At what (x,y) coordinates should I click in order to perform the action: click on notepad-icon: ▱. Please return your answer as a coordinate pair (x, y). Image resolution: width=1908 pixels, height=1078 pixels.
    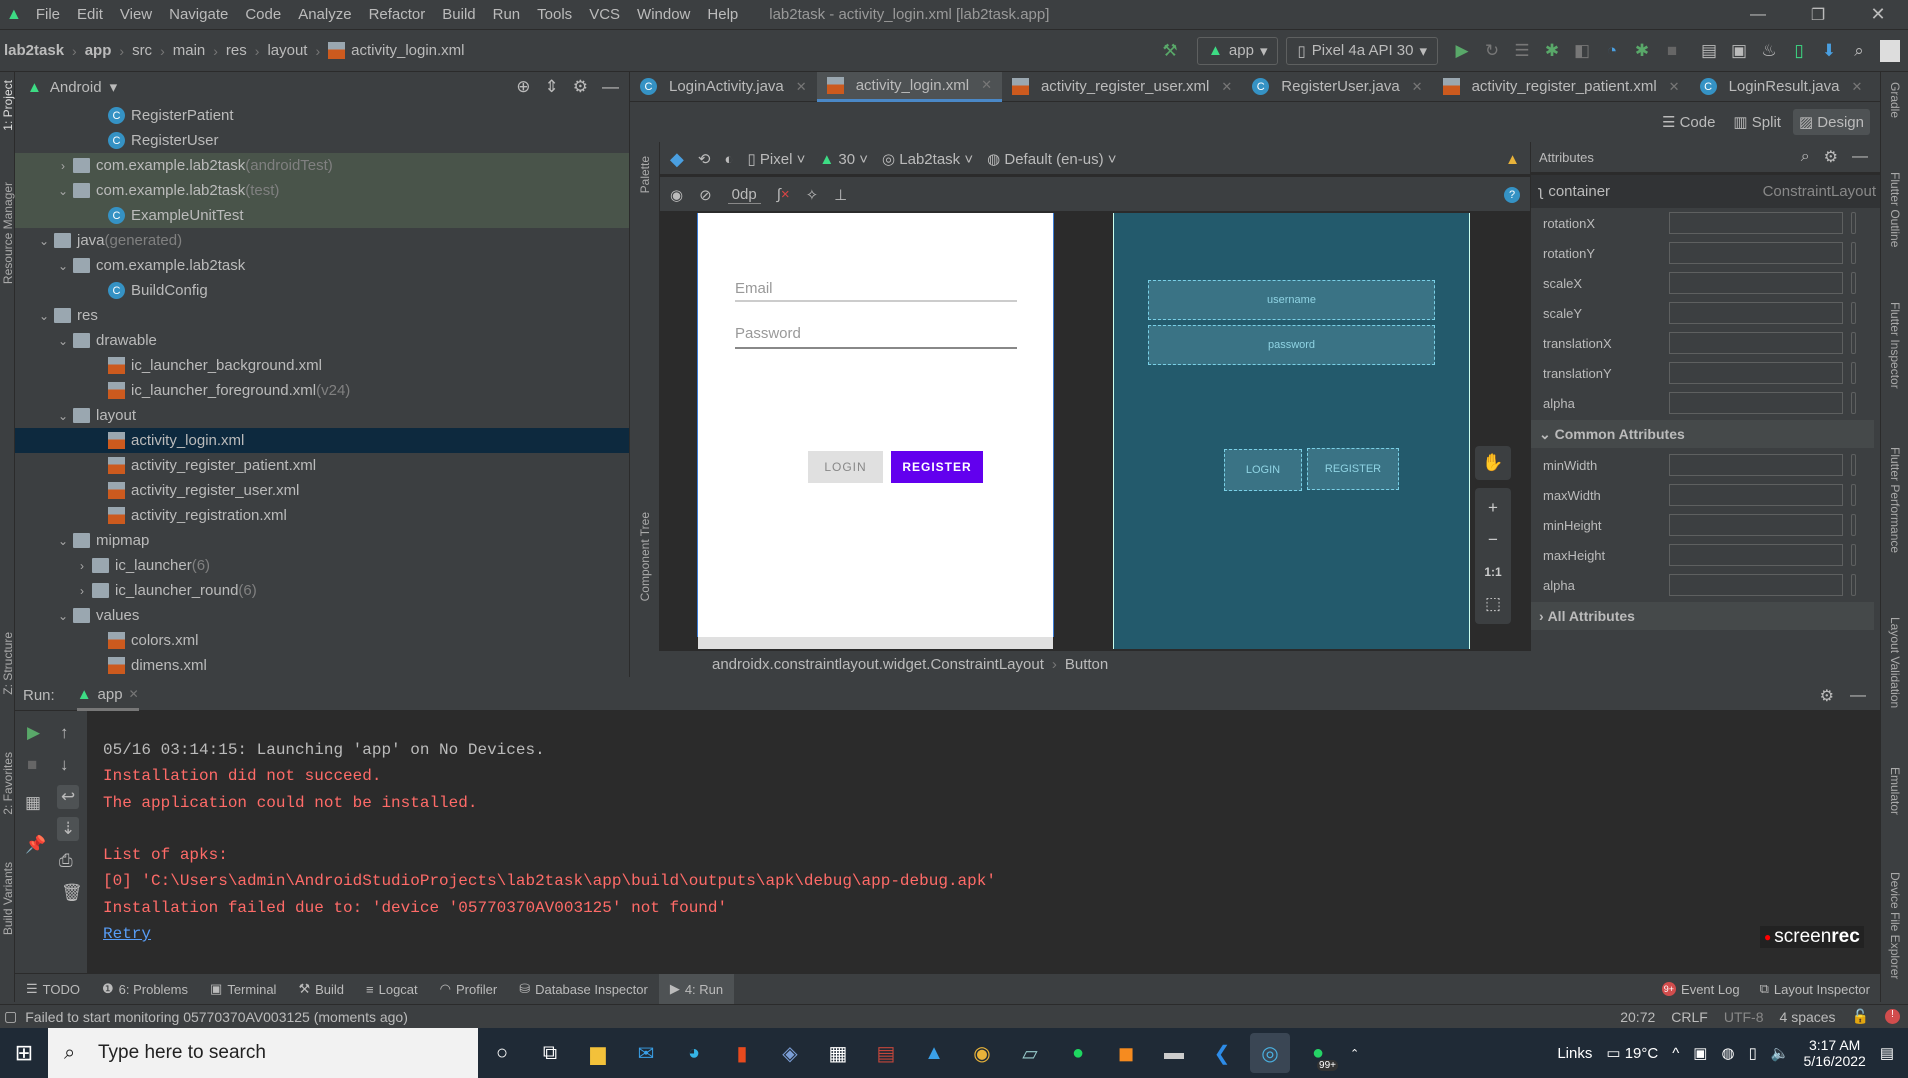
    Looking at the image, I should click on (1030, 1053).